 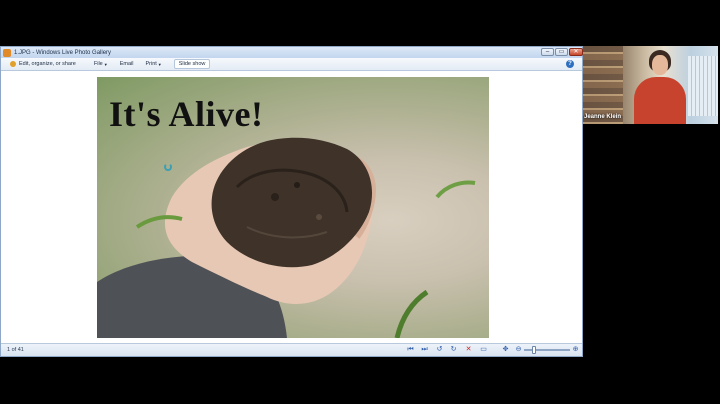 What do you see at coordinates (570, 64) in the screenshot?
I see `help-icon: ?` at bounding box center [570, 64].